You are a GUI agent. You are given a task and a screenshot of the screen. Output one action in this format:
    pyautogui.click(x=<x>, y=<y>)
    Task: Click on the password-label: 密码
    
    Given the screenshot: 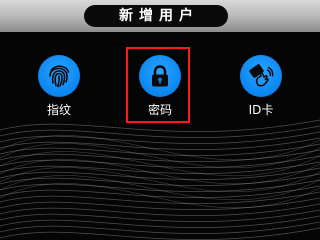 What is the action you would take?
    pyautogui.click(x=159, y=110)
    